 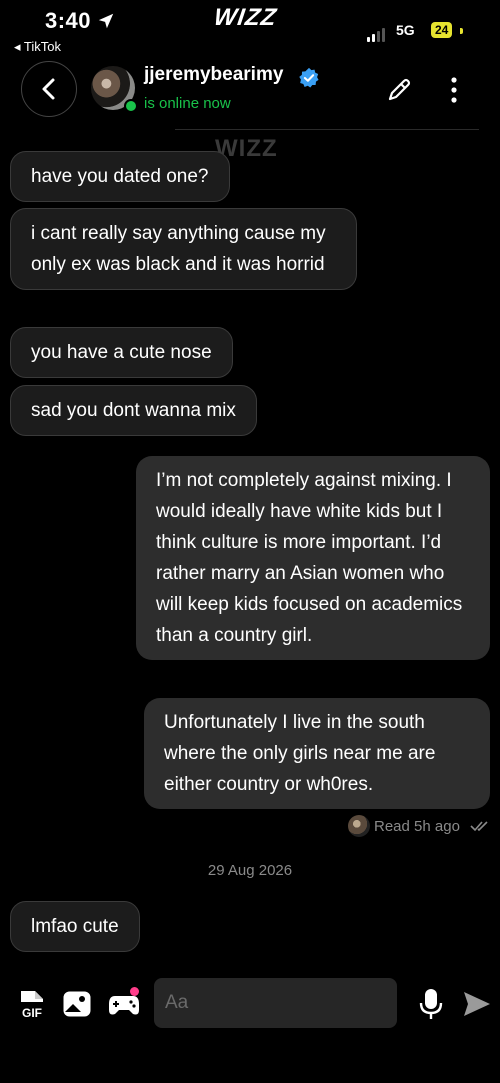 What do you see at coordinates (32, 1012) in the screenshot?
I see `gif-label: GIF` at bounding box center [32, 1012].